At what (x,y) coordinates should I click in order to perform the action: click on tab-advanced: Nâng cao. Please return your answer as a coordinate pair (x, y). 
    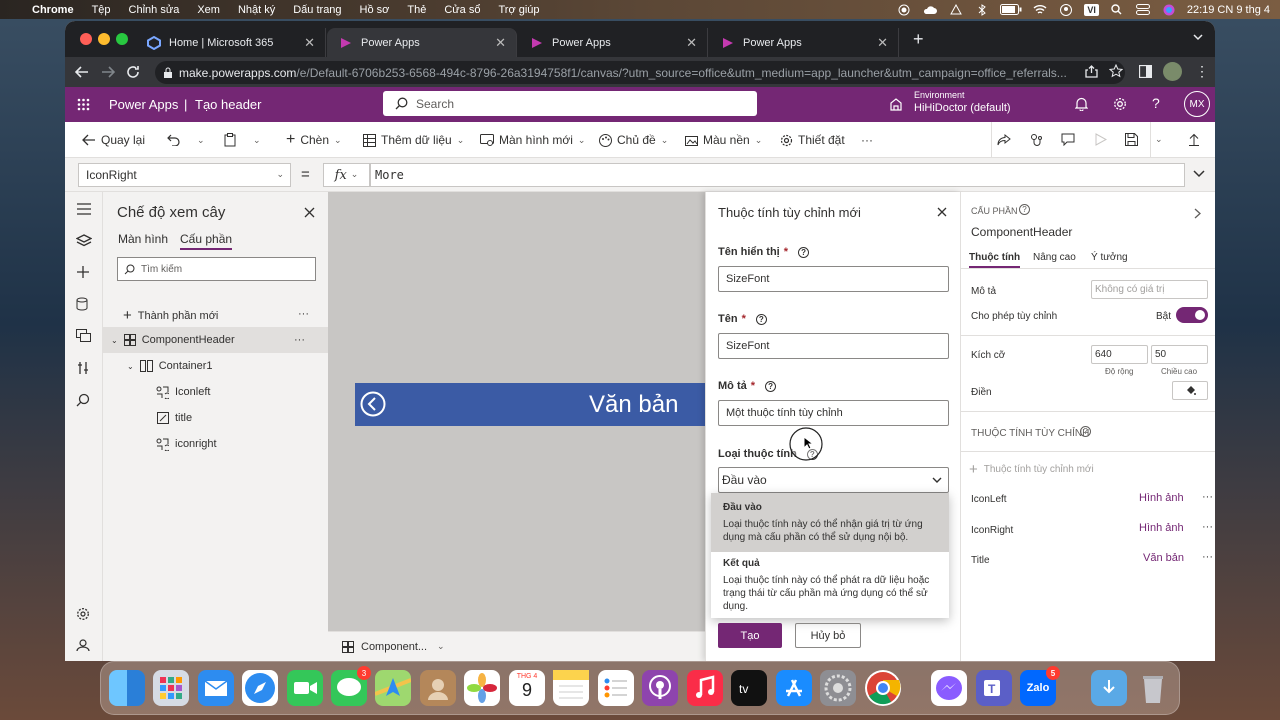
    Looking at the image, I should click on (1054, 257).